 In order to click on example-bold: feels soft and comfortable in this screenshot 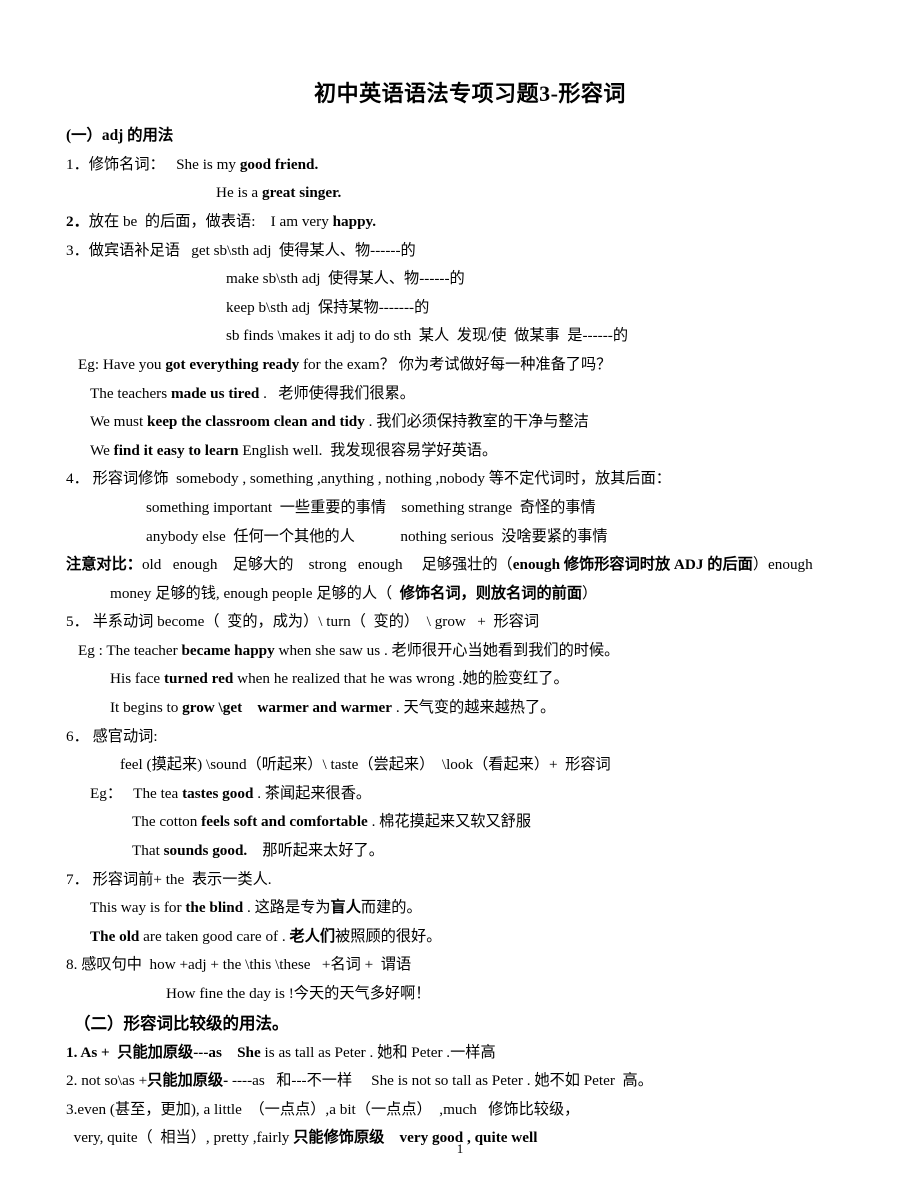, I will do `click(284, 822)`.